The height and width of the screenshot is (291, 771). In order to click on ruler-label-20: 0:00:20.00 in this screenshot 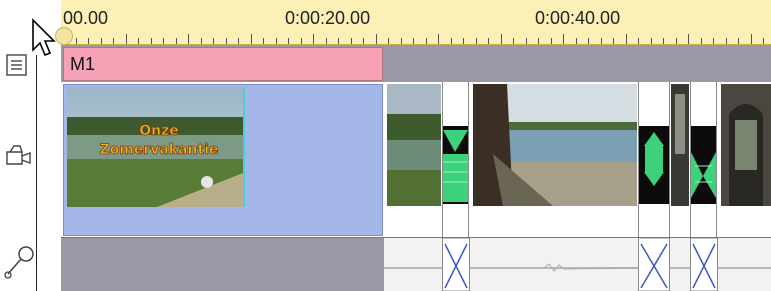, I will do `click(328, 18)`.